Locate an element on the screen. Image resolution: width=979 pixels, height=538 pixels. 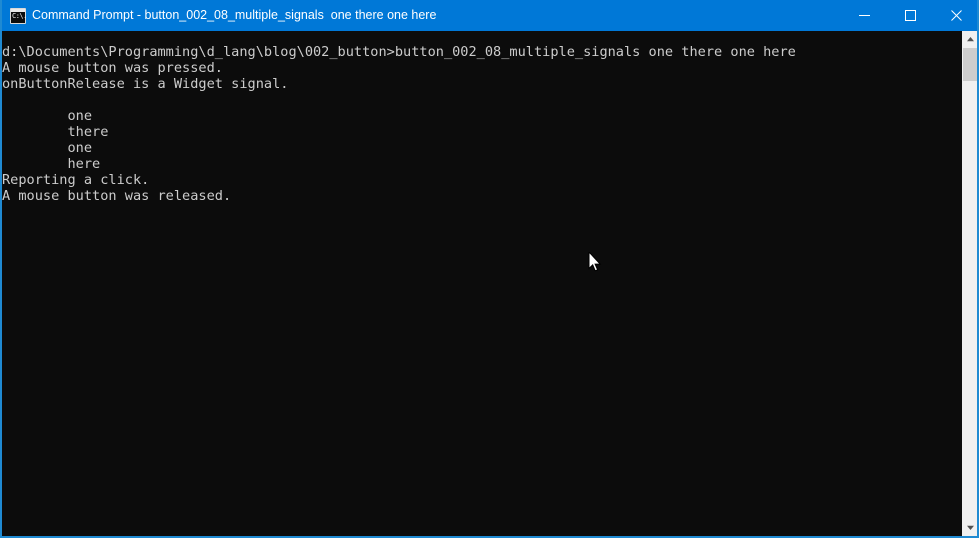
minimize-icon is located at coordinates (864, 15).